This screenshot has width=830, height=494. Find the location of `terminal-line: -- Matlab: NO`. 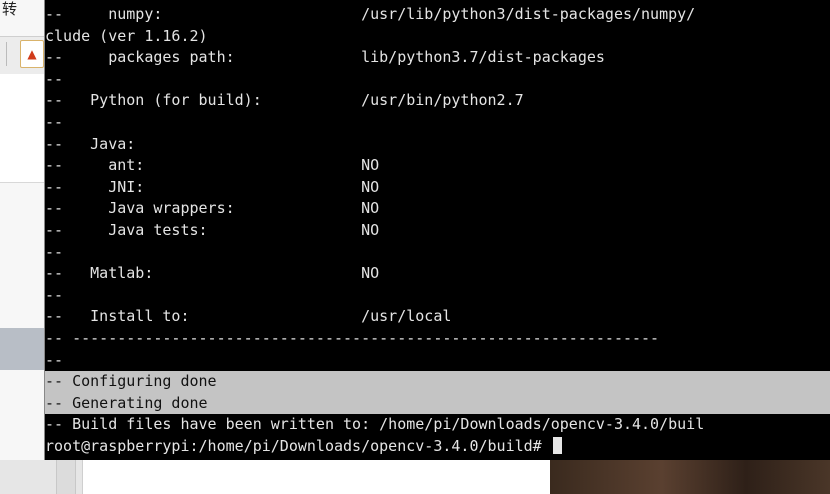

terminal-line: -- Matlab: NO is located at coordinates (212, 273).